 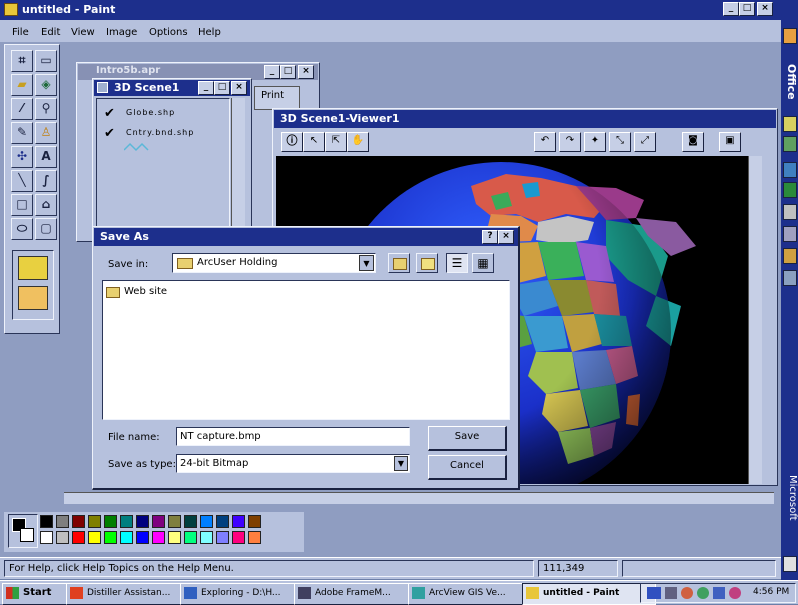 I want to click on rect-select-tool: ▭, so click(x=46, y=61).